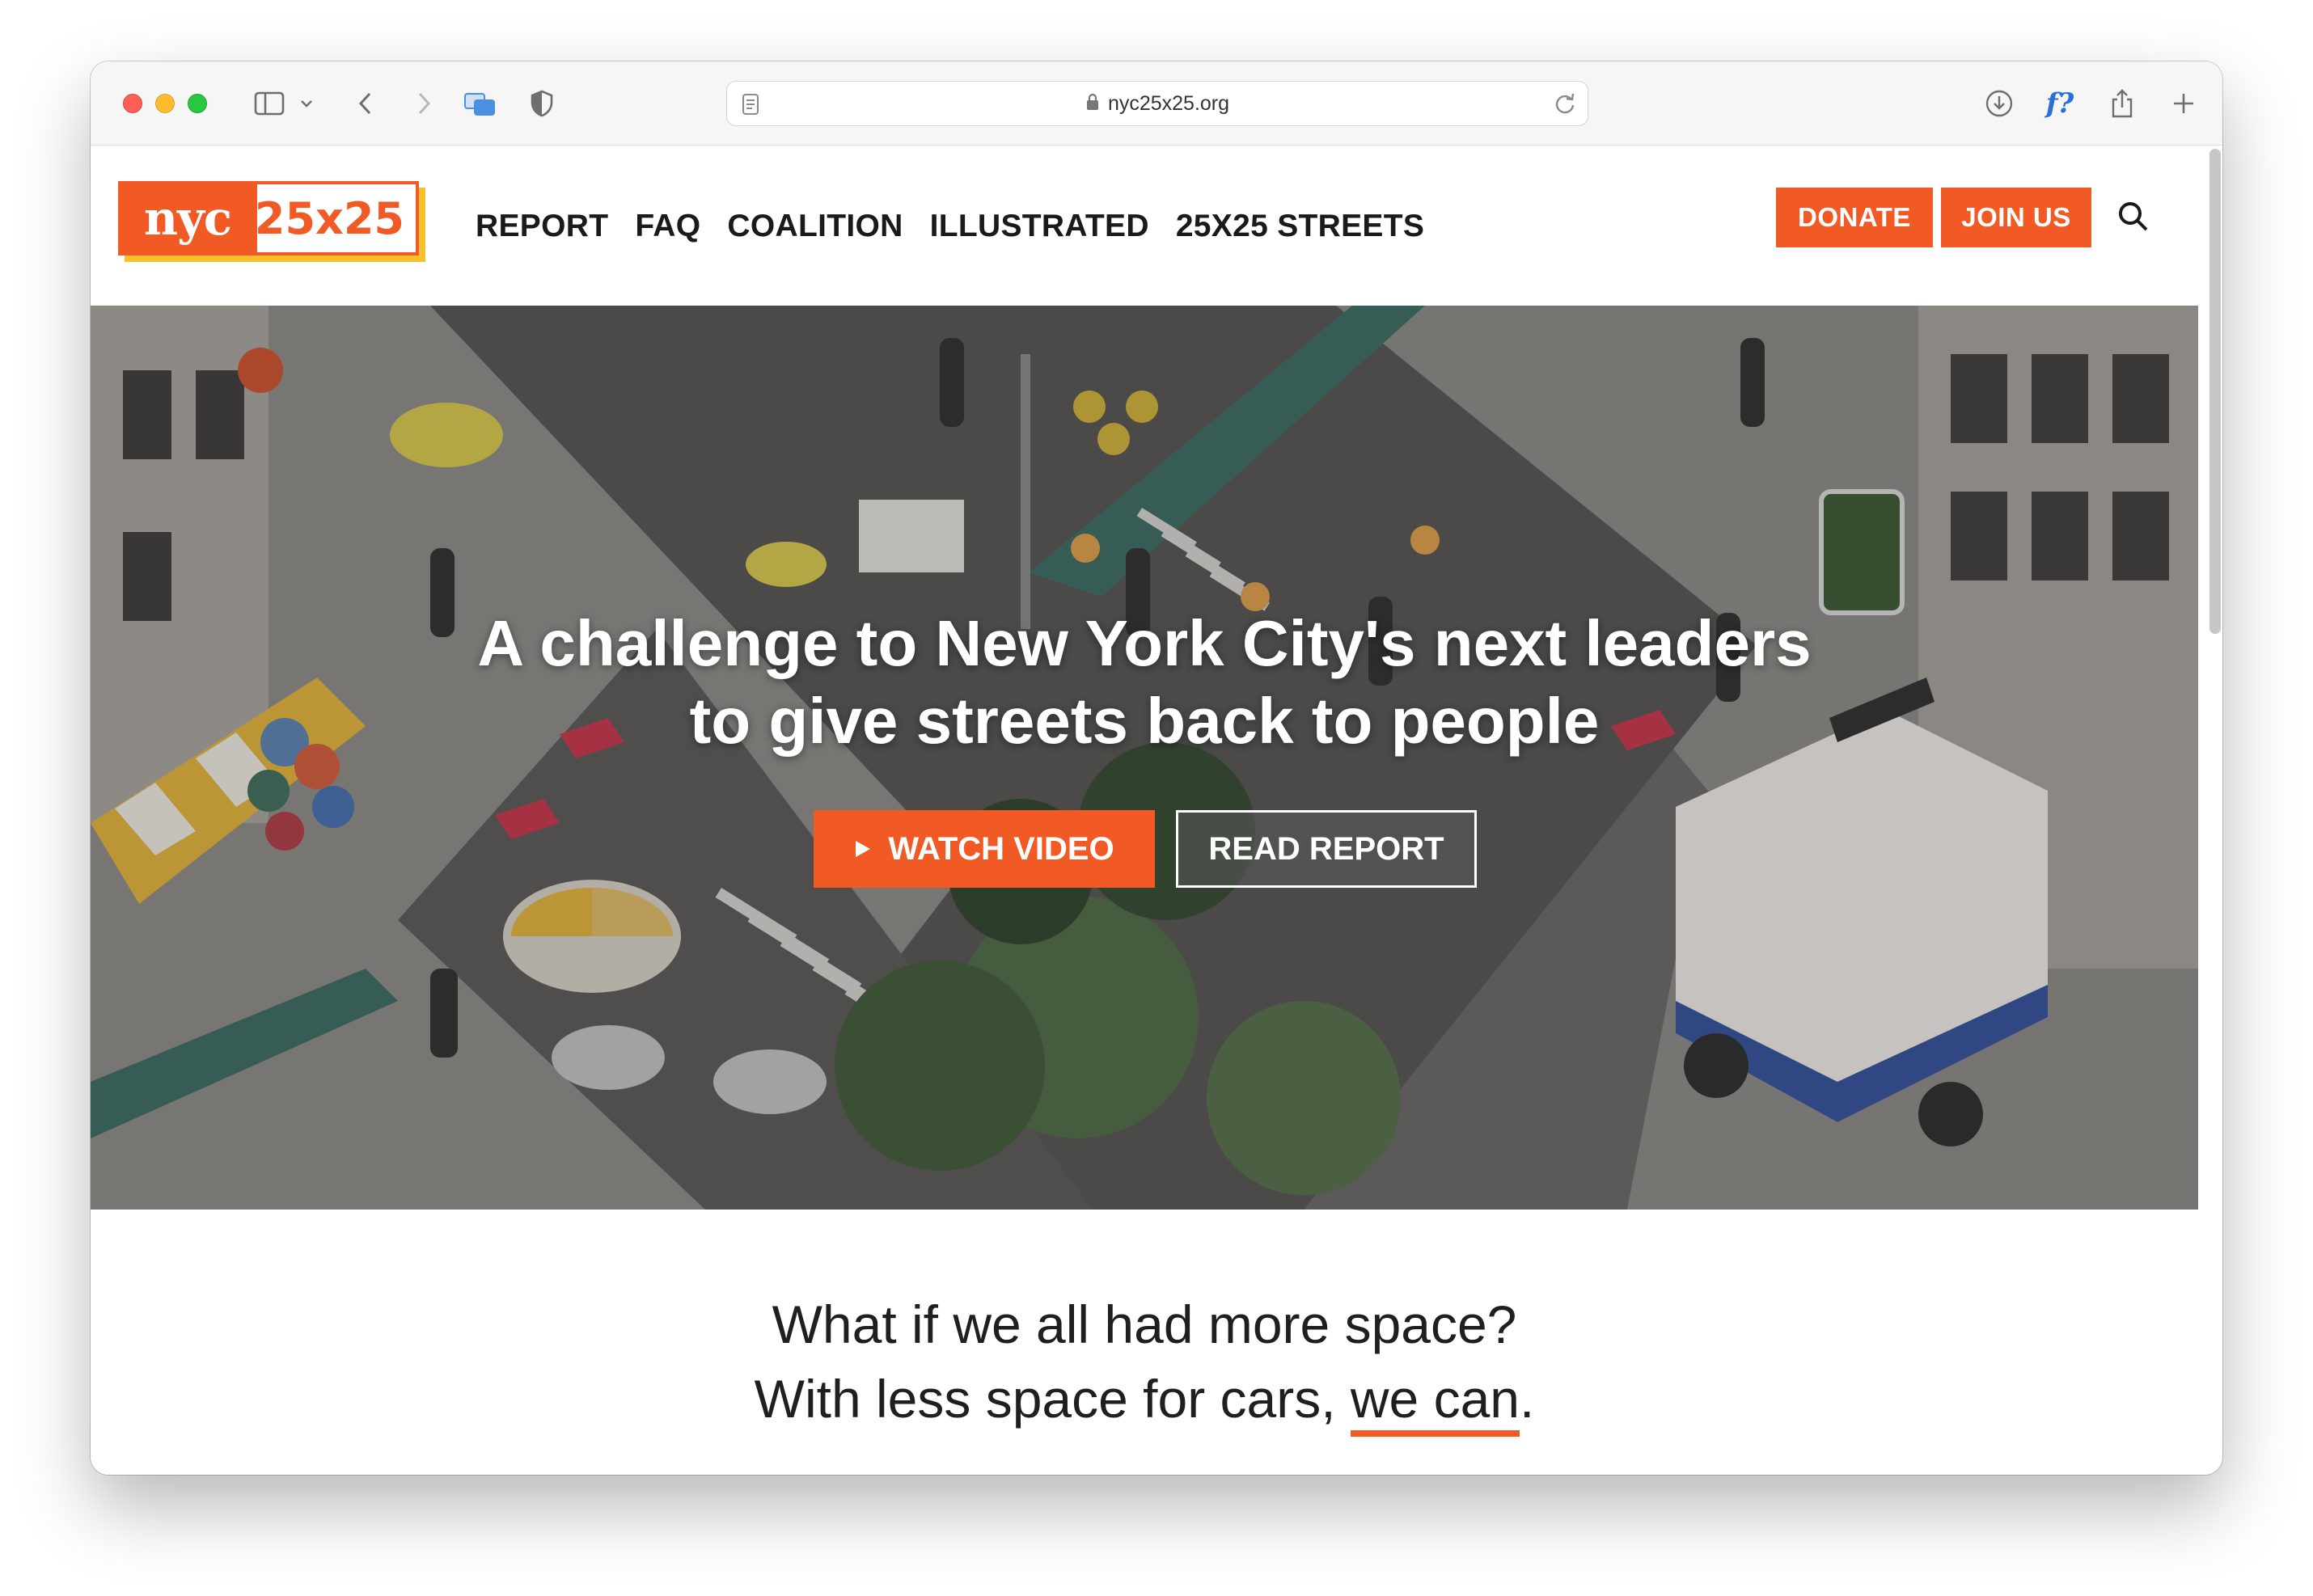 The width and height of the screenshot is (2313, 1596). What do you see at coordinates (1093, 104) in the screenshot?
I see `lock-icon` at bounding box center [1093, 104].